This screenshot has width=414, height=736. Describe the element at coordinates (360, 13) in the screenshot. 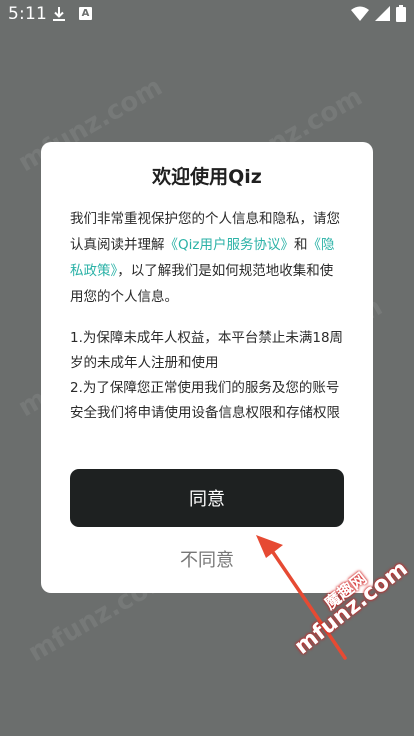

I see `wifi-icon` at that location.